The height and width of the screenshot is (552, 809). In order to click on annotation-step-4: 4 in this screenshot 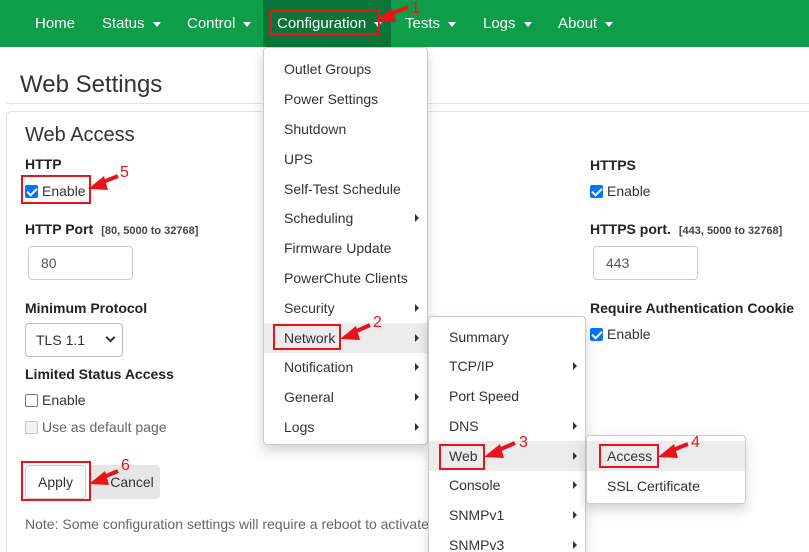, I will do `click(695, 442)`.